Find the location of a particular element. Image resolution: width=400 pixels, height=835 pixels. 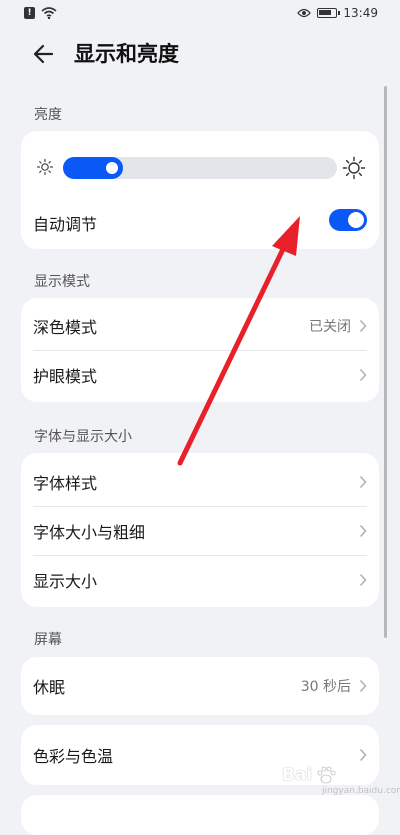

list-item-font-style: 字体样式 is located at coordinates (200, 482).